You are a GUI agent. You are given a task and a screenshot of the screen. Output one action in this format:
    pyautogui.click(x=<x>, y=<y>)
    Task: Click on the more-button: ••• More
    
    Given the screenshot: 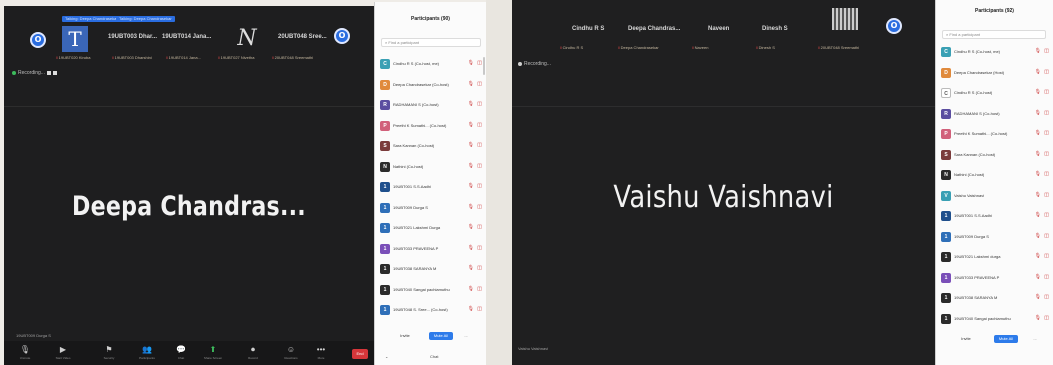 What is the action you would take?
    pyautogui.click(x=321, y=352)
    